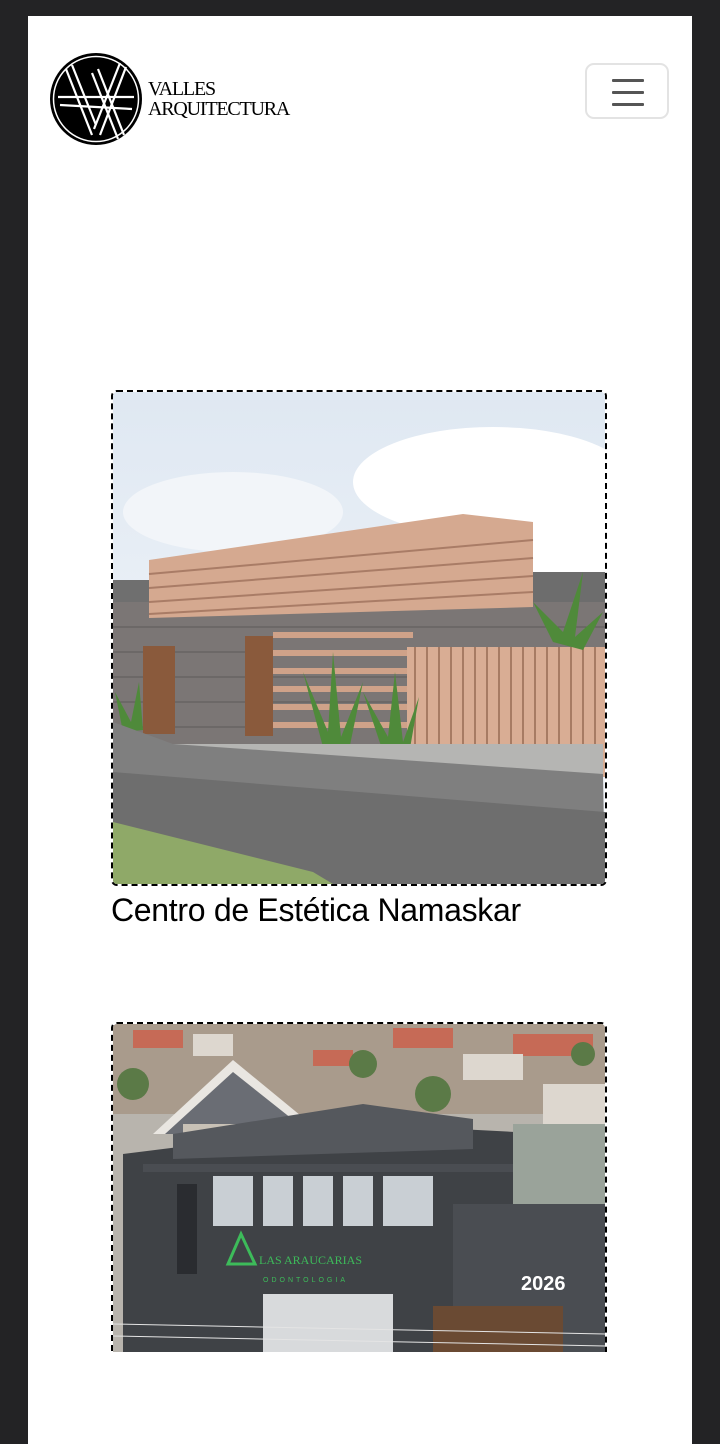 Image resolution: width=720 pixels, height=1444 pixels. I want to click on clinic-sign-text: LAS ARAUCARIAS, so click(310, 1260).